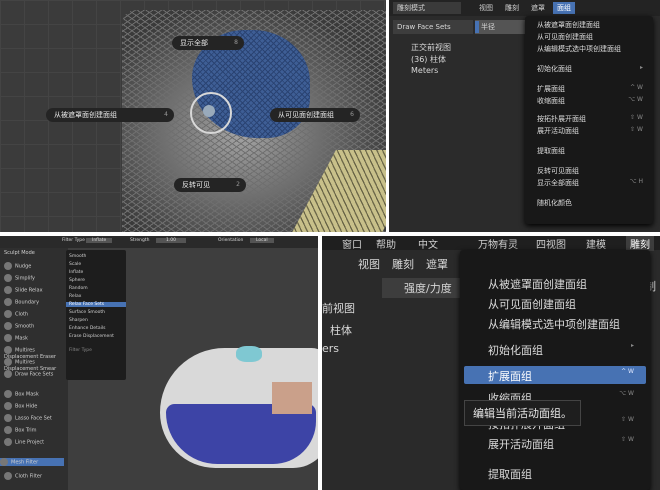 The width and height of the screenshot is (660, 490). I want to click on tab-modeling: 建模, so click(596, 243).